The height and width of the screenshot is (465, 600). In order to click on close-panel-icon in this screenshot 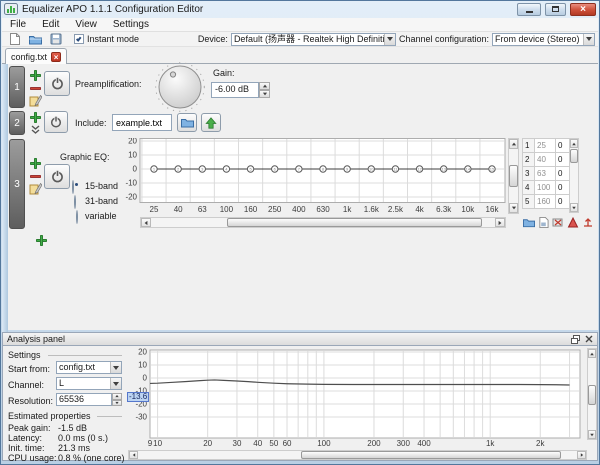, I will do `click(589, 339)`.